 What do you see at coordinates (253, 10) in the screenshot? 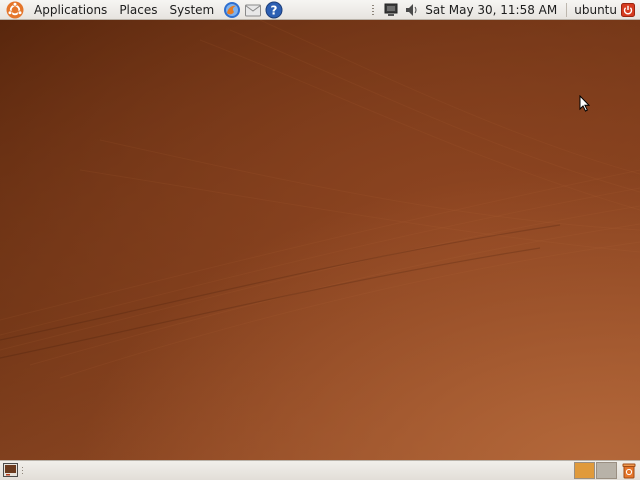
I see `mail-icon` at bounding box center [253, 10].